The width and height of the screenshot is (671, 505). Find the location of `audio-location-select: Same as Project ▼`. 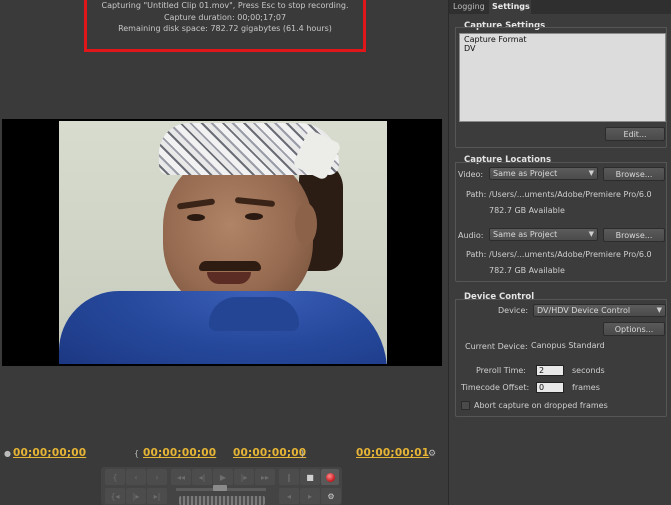

audio-location-select: Same as Project ▼ is located at coordinates (543, 234).